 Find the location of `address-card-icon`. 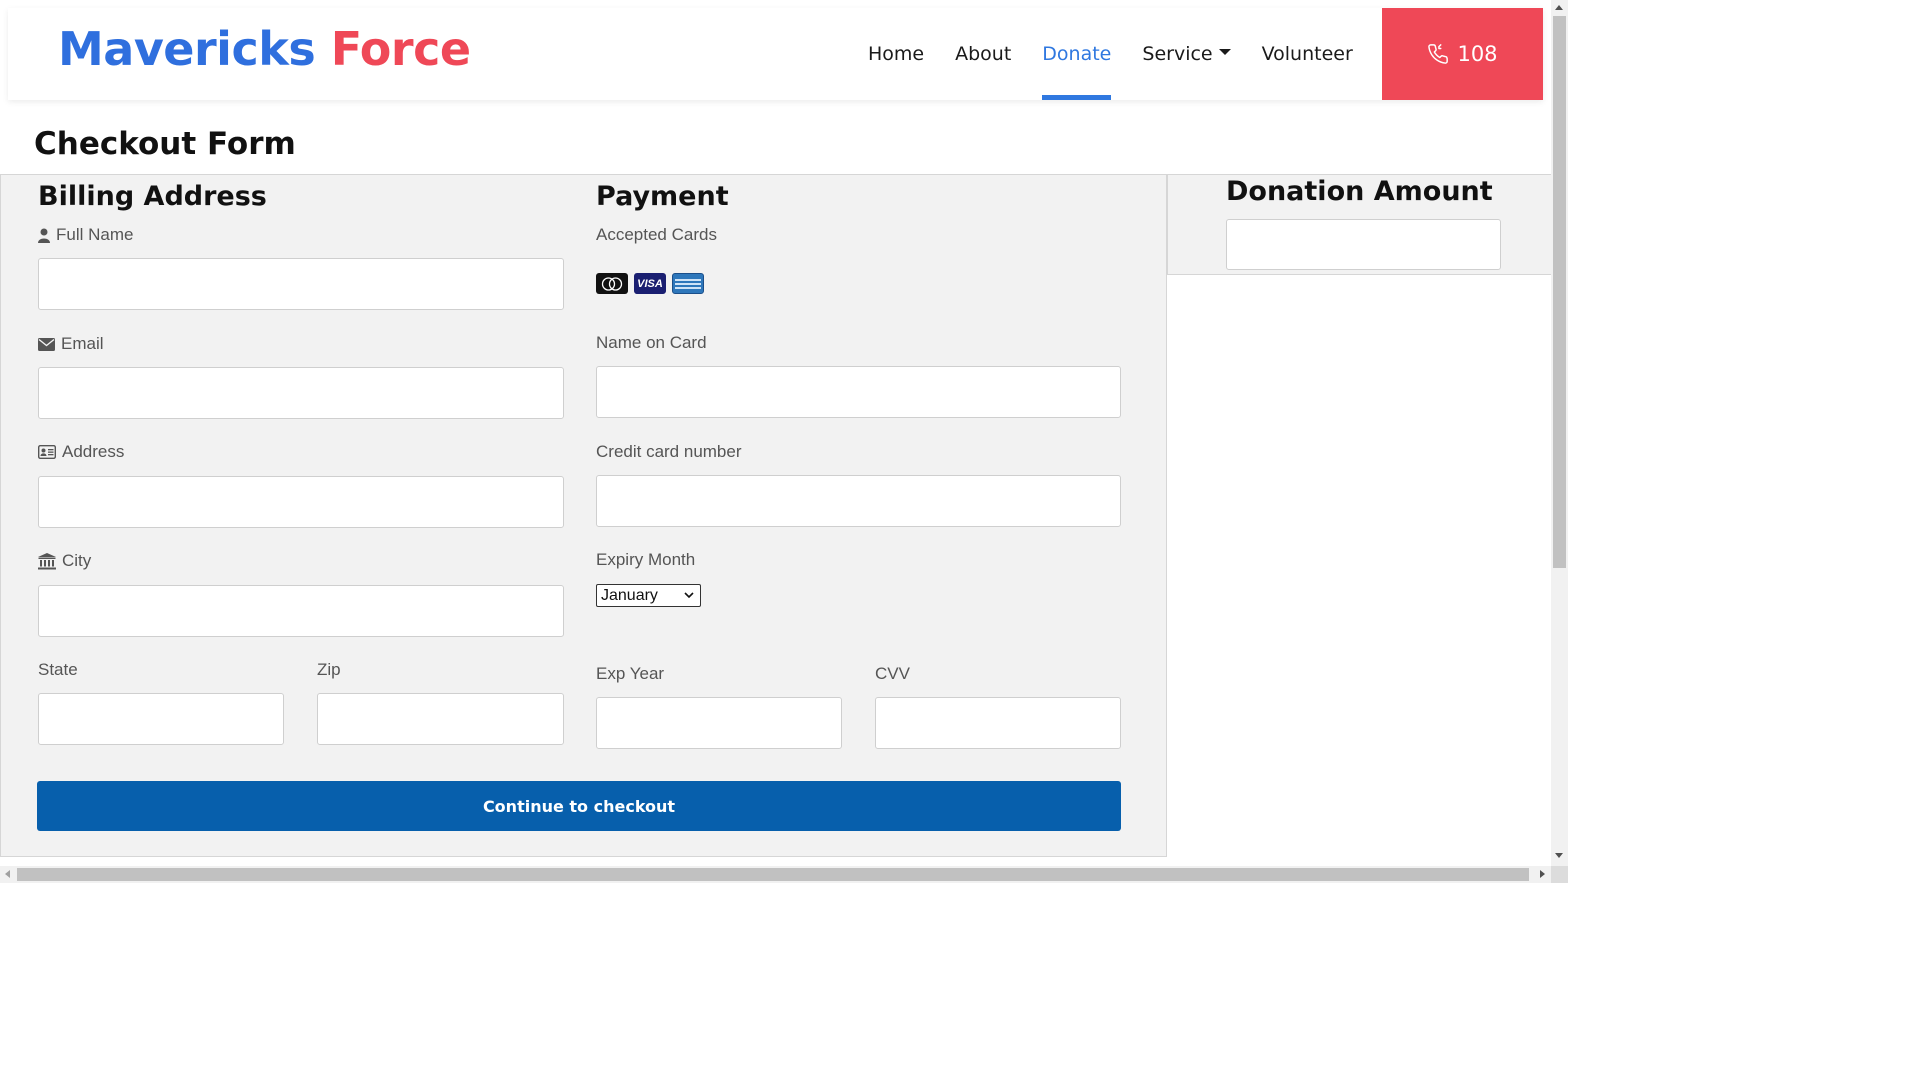

address-card-icon is located at coordinates (47, 452).